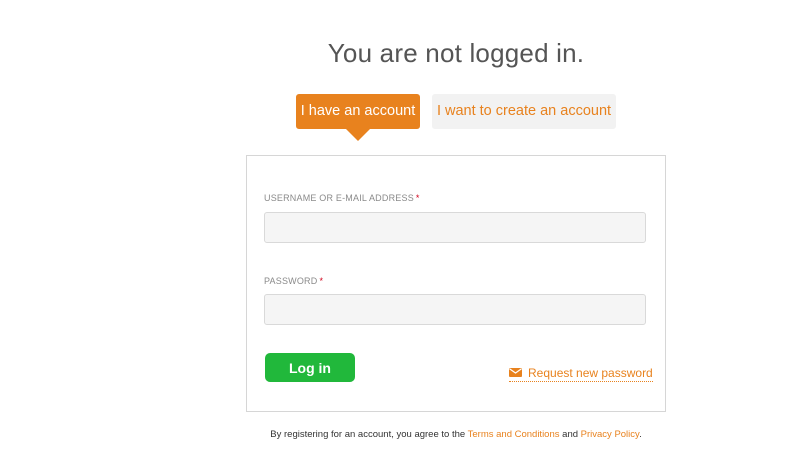 The height and width of the screenshot is (475, 799). Describe the element at coordinates (610, 434) in the screenshot. I see `privacy-link: Privacy Policy` at that location.